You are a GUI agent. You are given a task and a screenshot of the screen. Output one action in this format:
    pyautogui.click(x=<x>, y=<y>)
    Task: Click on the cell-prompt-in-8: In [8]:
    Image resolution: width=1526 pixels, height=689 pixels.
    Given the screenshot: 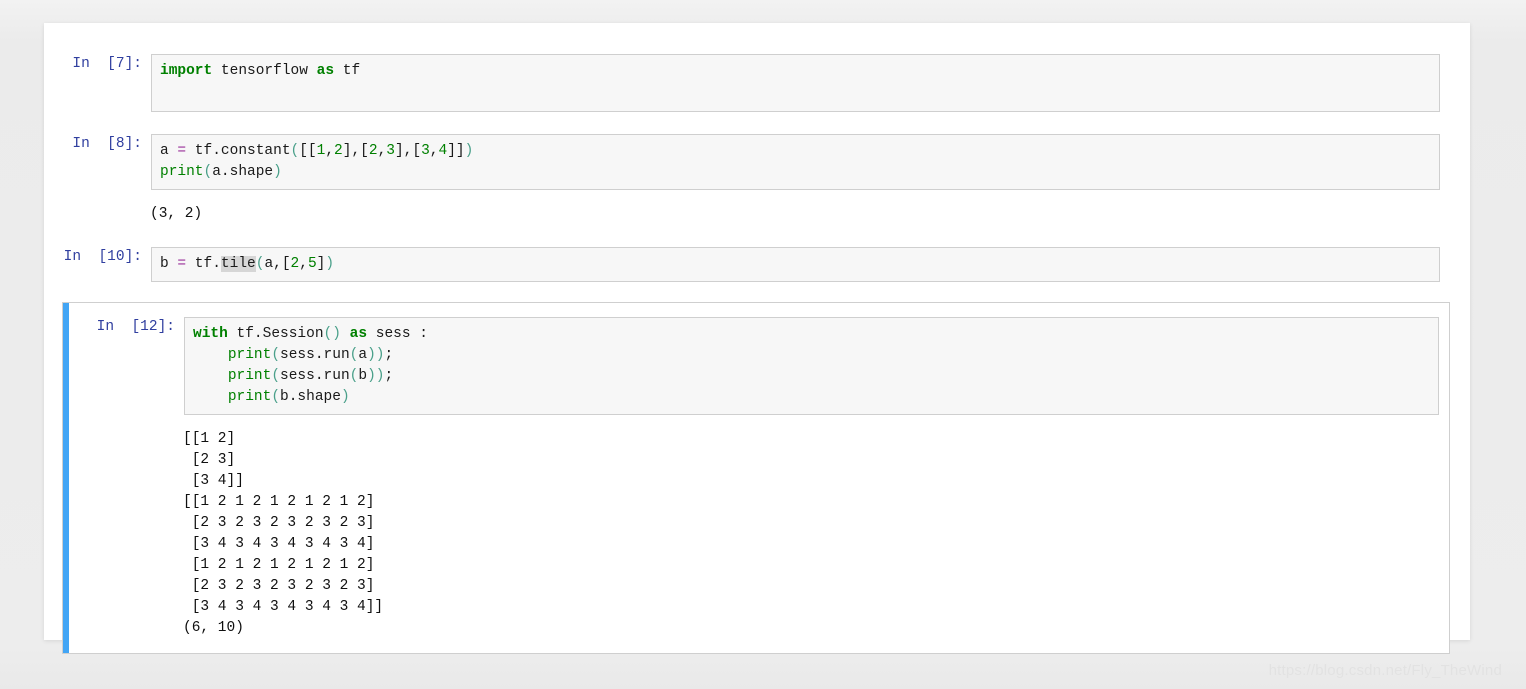 What is the action you would take?
    pyautogui.click(x=107, y=144)
    